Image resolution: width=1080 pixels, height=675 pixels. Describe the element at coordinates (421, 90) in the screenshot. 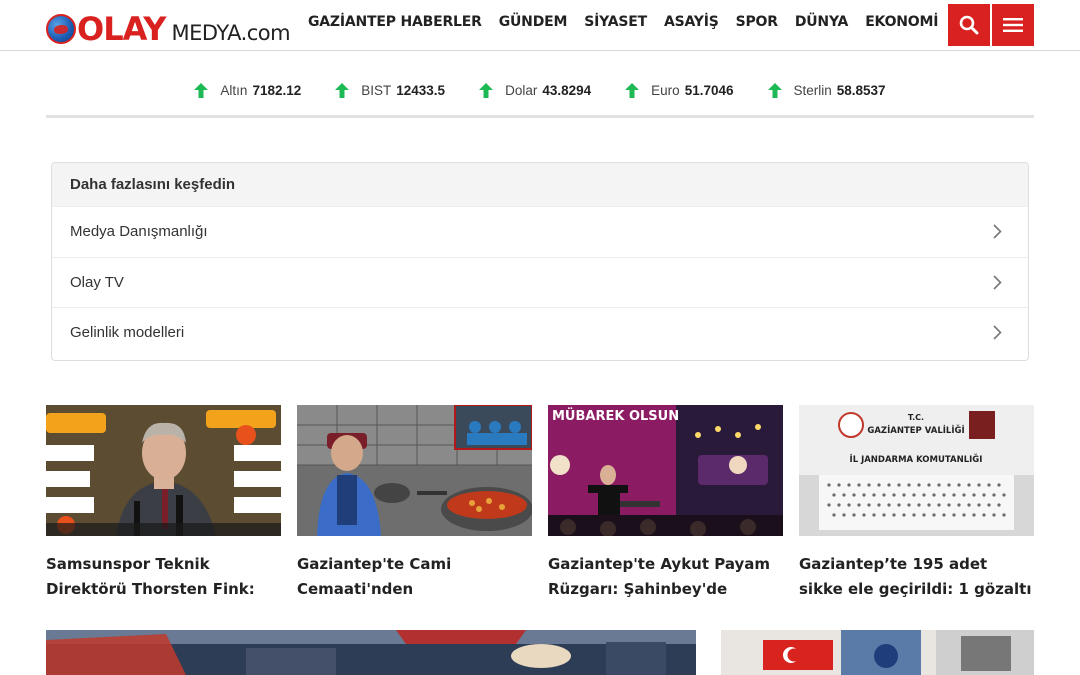

I see `ticker-value: 12433.5` at that location.